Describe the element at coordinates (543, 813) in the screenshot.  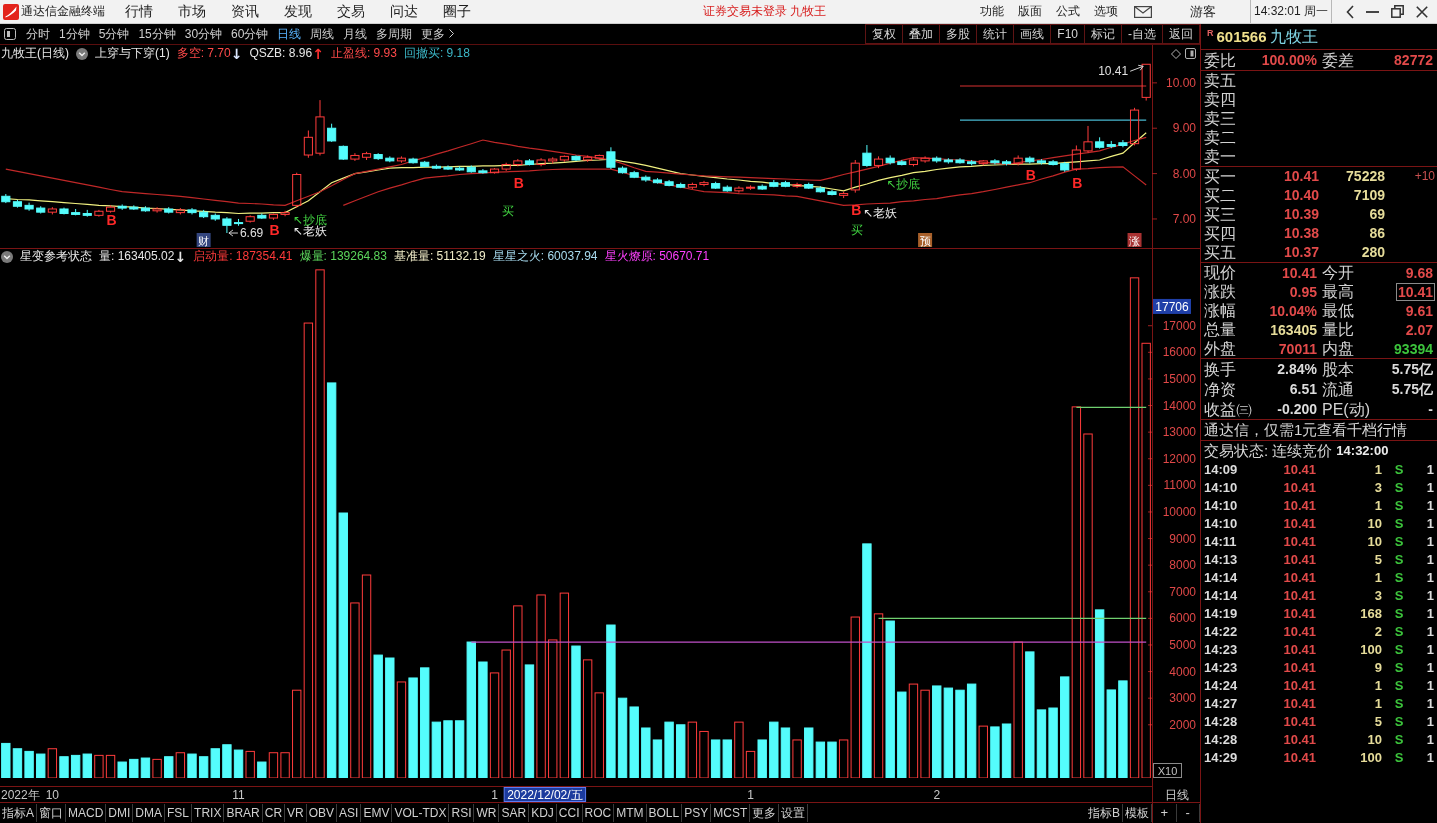
I see `indicator-tab: KDJ` at that location.